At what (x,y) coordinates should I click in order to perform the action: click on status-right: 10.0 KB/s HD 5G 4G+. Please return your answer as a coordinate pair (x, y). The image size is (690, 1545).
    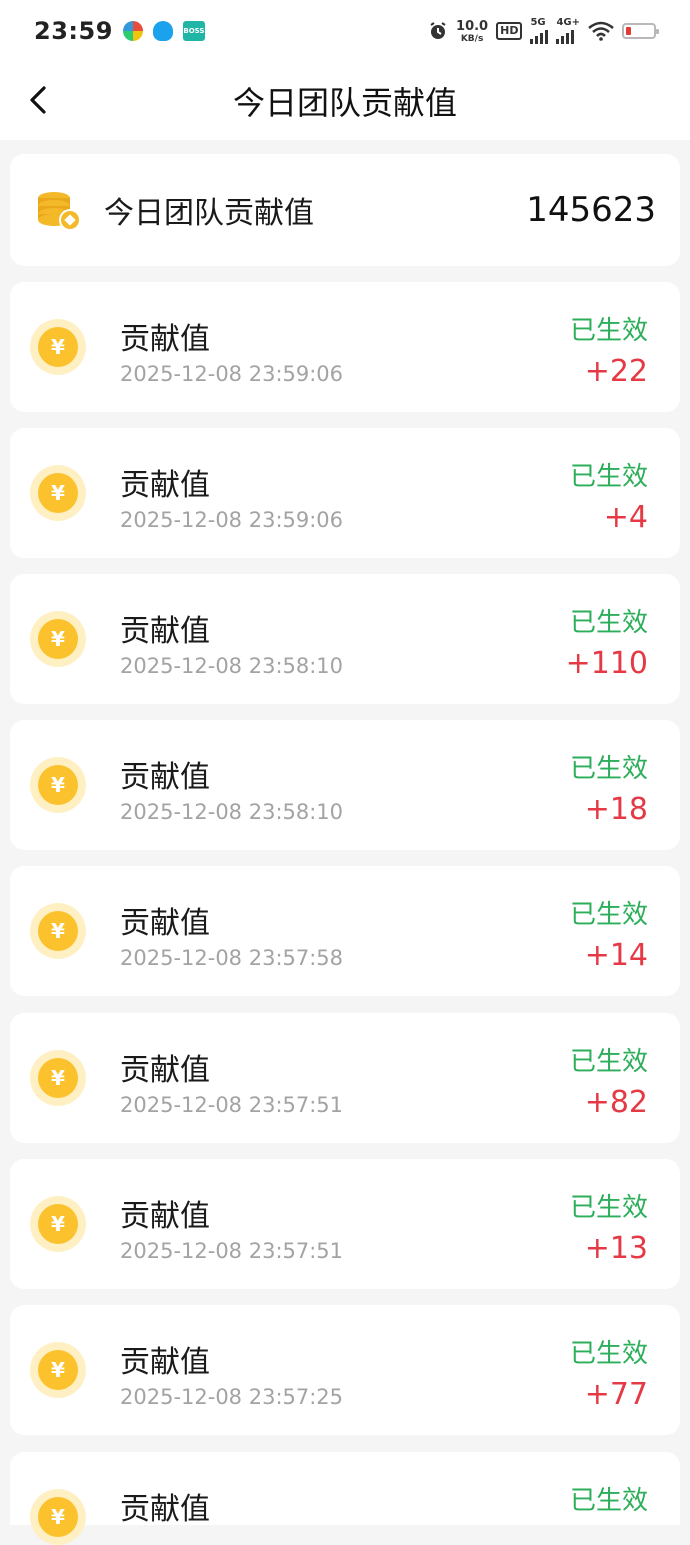
    Looking at the image, I should click on (543, 30).